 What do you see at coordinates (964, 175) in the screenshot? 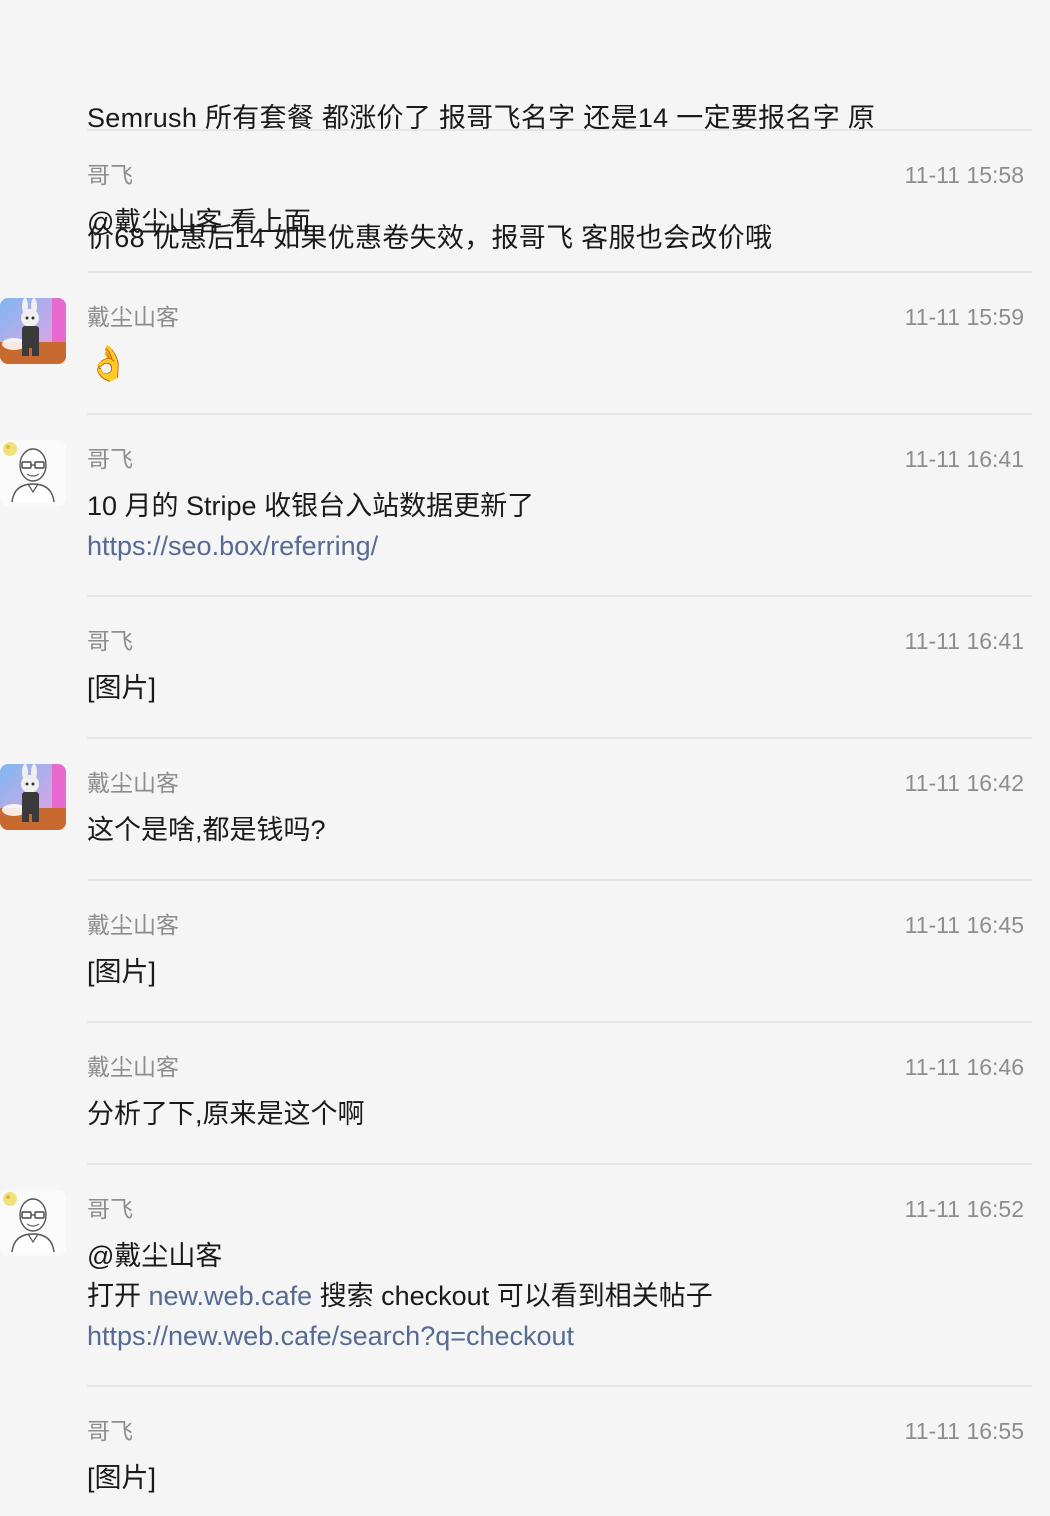
I see `message-time: 11-11 15:58` at bounding box center [964, 175].